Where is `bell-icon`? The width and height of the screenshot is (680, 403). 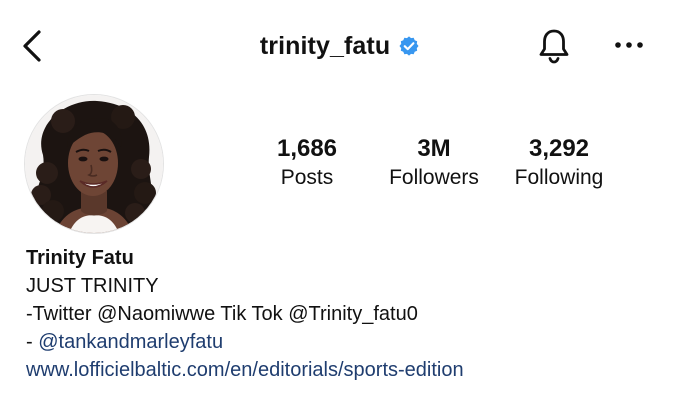
bell-icon is located at coordinates (554, 46).